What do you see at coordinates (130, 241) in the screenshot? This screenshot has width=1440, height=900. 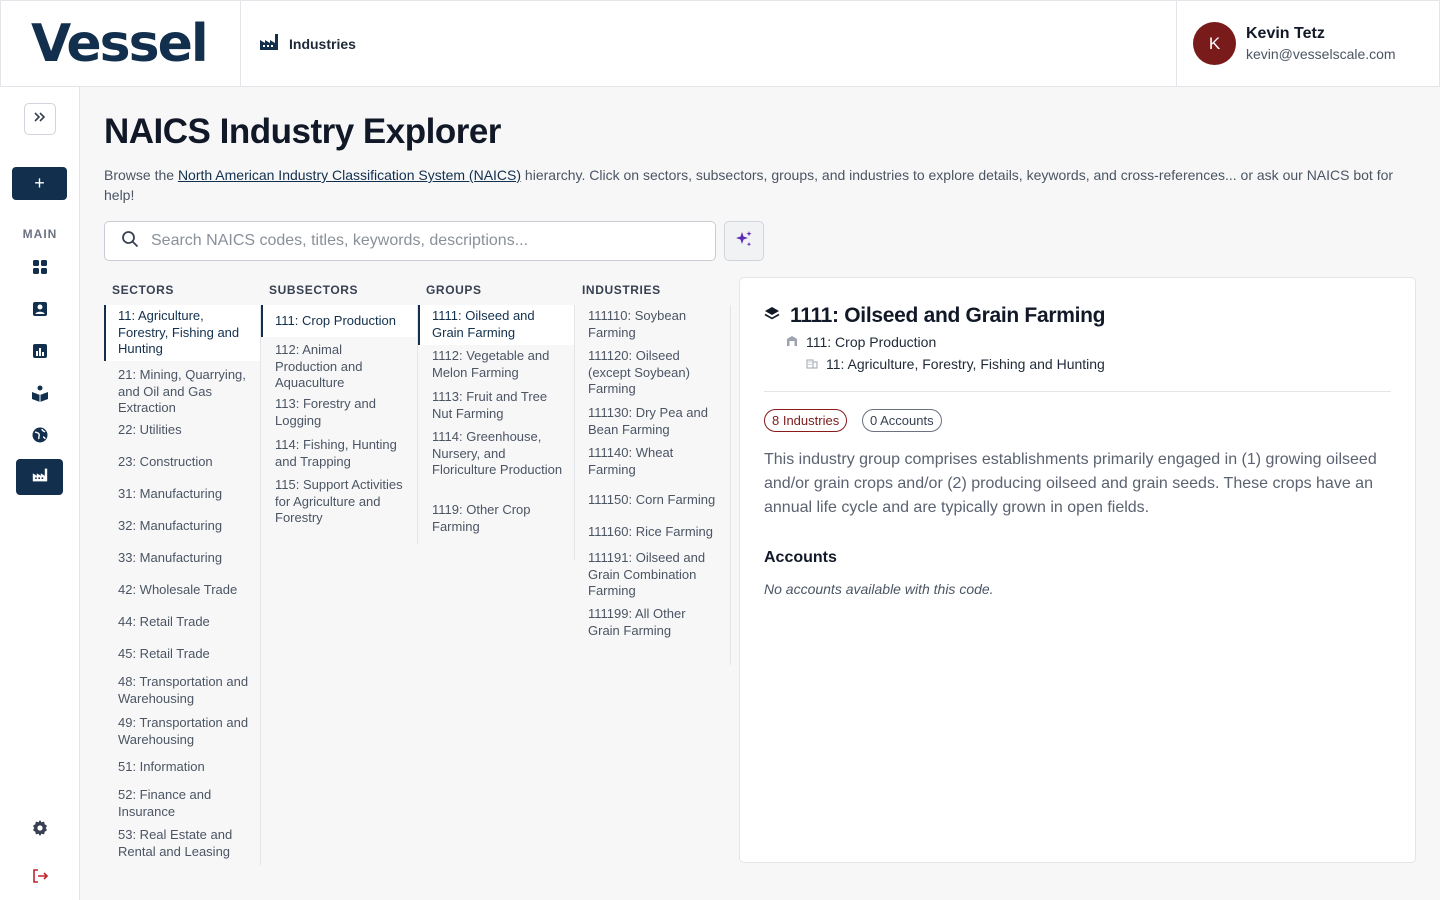 I see `search-icon` at bounding box center [130, 241].